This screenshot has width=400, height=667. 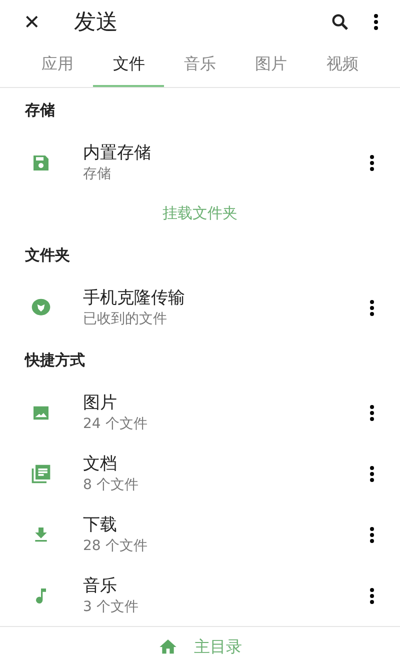 What do you see at coordinates (200, 307) in the screenshot?
I see `list-item: 手机克隆传输 已收到的文件` at bounding box center [200, 307].